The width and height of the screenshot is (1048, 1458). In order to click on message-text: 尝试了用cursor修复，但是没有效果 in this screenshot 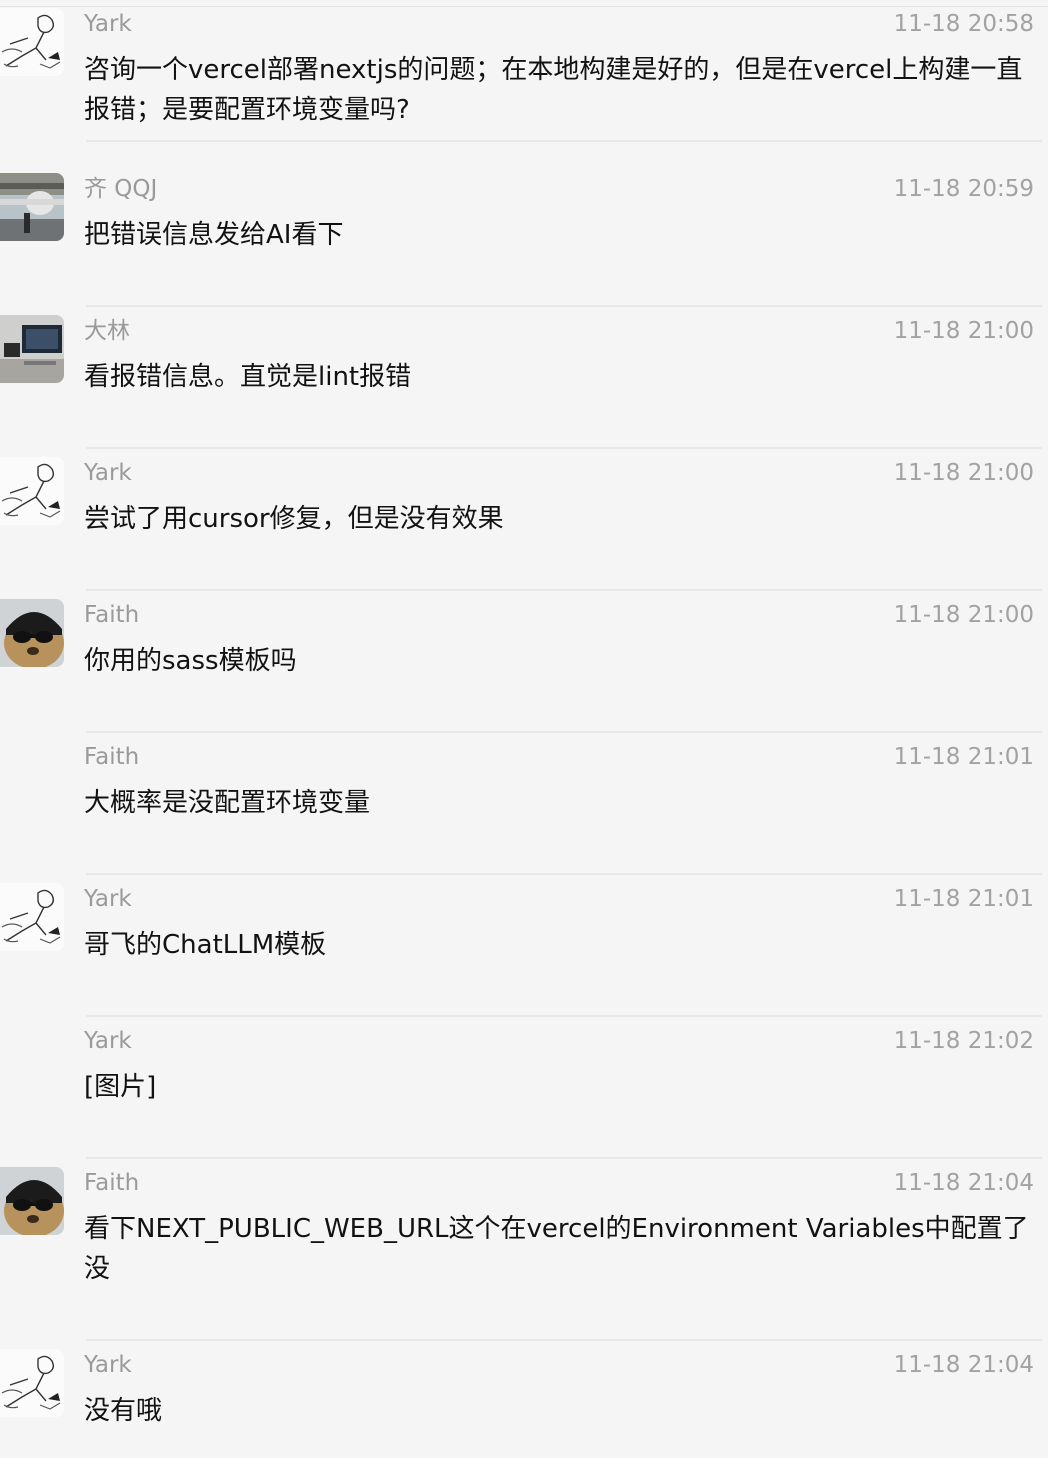, I will do `click(294, 519)`.